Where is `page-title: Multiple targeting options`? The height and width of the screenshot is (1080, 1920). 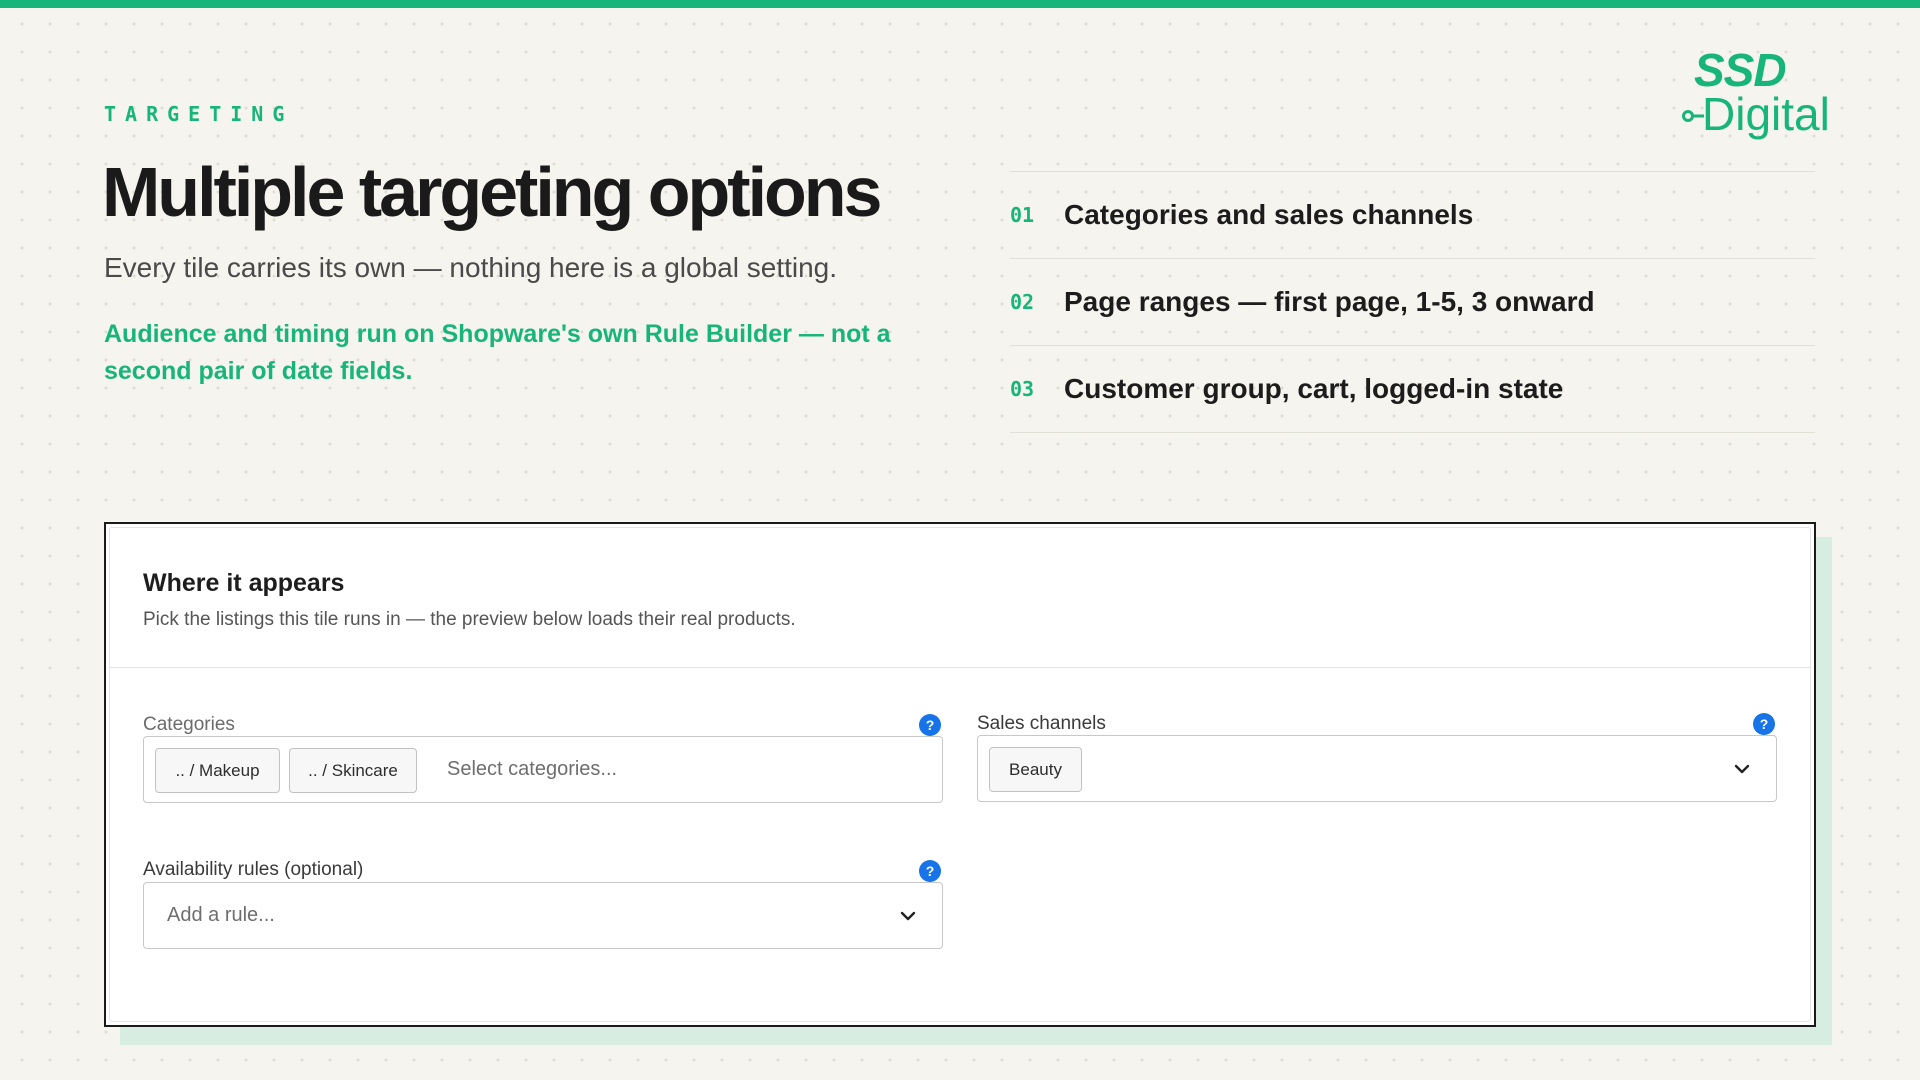 page-title: Multiple targeting options is located at coordinates (492, 192).